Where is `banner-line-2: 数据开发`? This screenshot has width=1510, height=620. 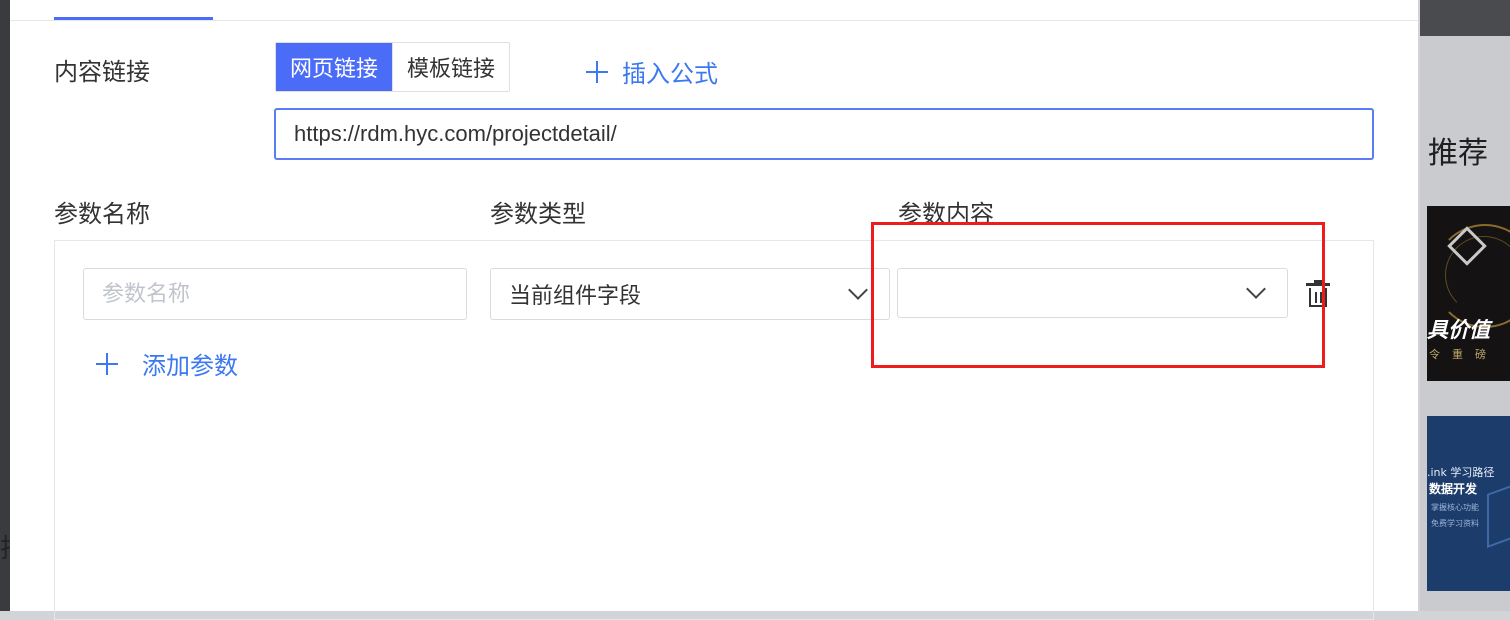
banner-line-2: 数据开发 is located at coordinates (1453, 489).